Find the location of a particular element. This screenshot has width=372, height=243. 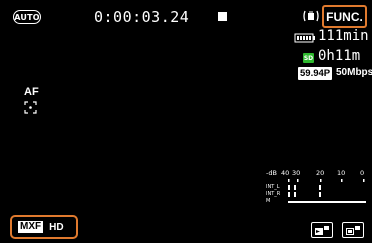

channel-label-r: INT_R is located at coordinates (273, 194).